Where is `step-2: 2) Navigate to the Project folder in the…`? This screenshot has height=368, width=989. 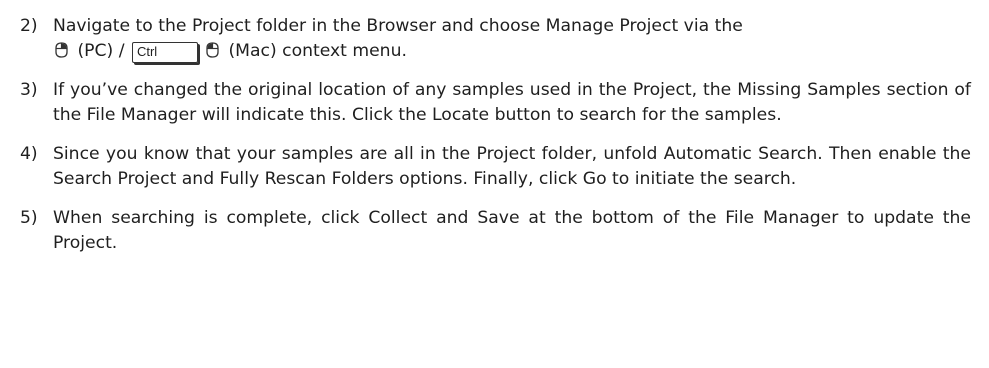 step-2: 2) Navigate to the Project folder in the… is located at coordinates (495, 38).